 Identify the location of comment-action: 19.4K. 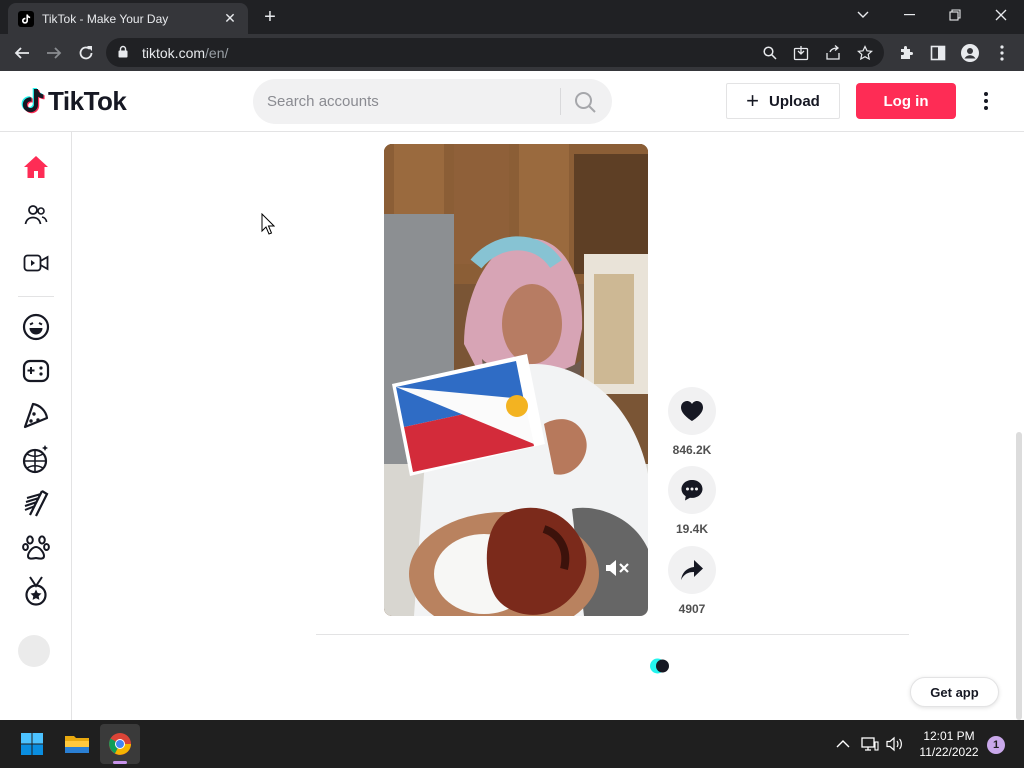
(692, 501).